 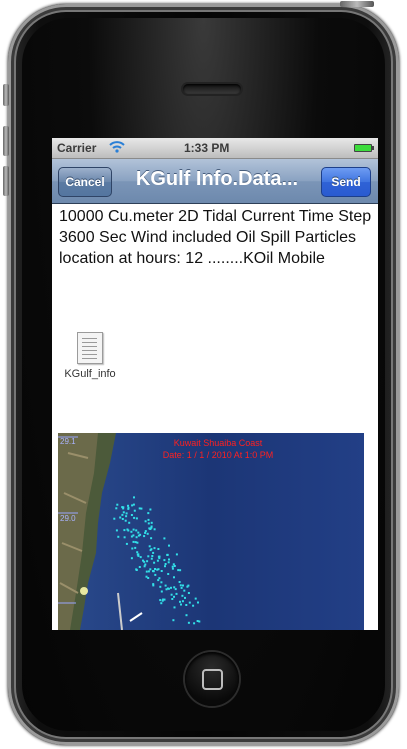 I want to click on home-button, so click(x=212, y=679).